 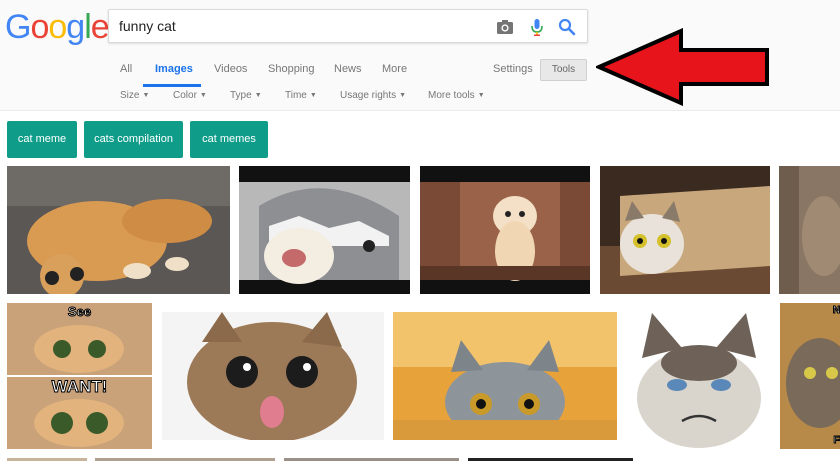 What do you see at coordinates (79, 387) in the screenshot?
I see `meme-caption-want: WANT!` at bounding box center [79, 387].